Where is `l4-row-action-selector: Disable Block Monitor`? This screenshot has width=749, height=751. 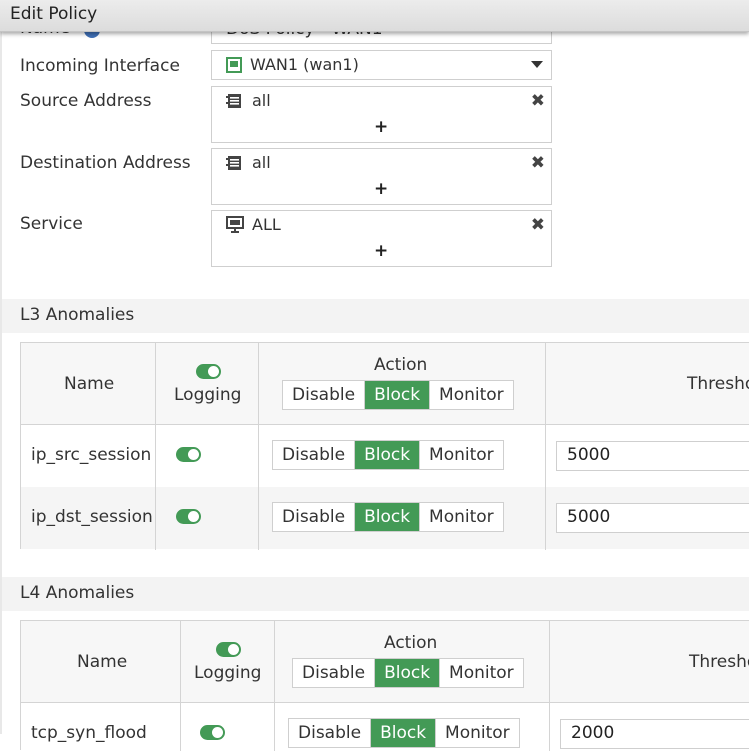
l4-row-action-selector: Disable Block Monitor is located at coordinates (404, 733).